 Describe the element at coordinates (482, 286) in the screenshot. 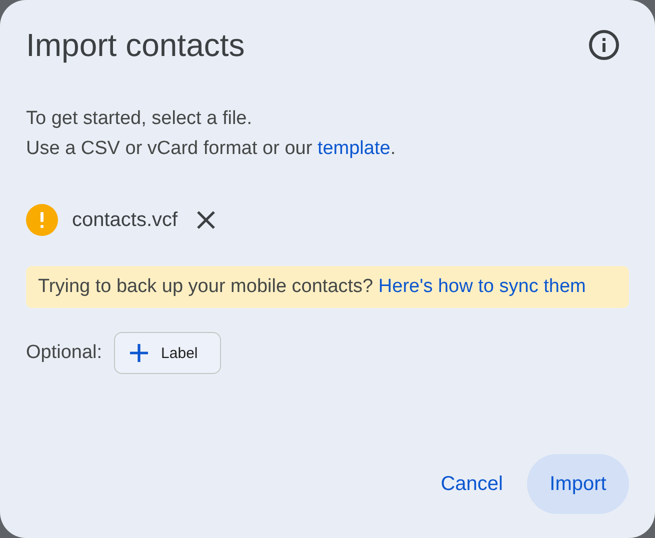

I see `sync-help-link: Here's how to sync them` at that location.